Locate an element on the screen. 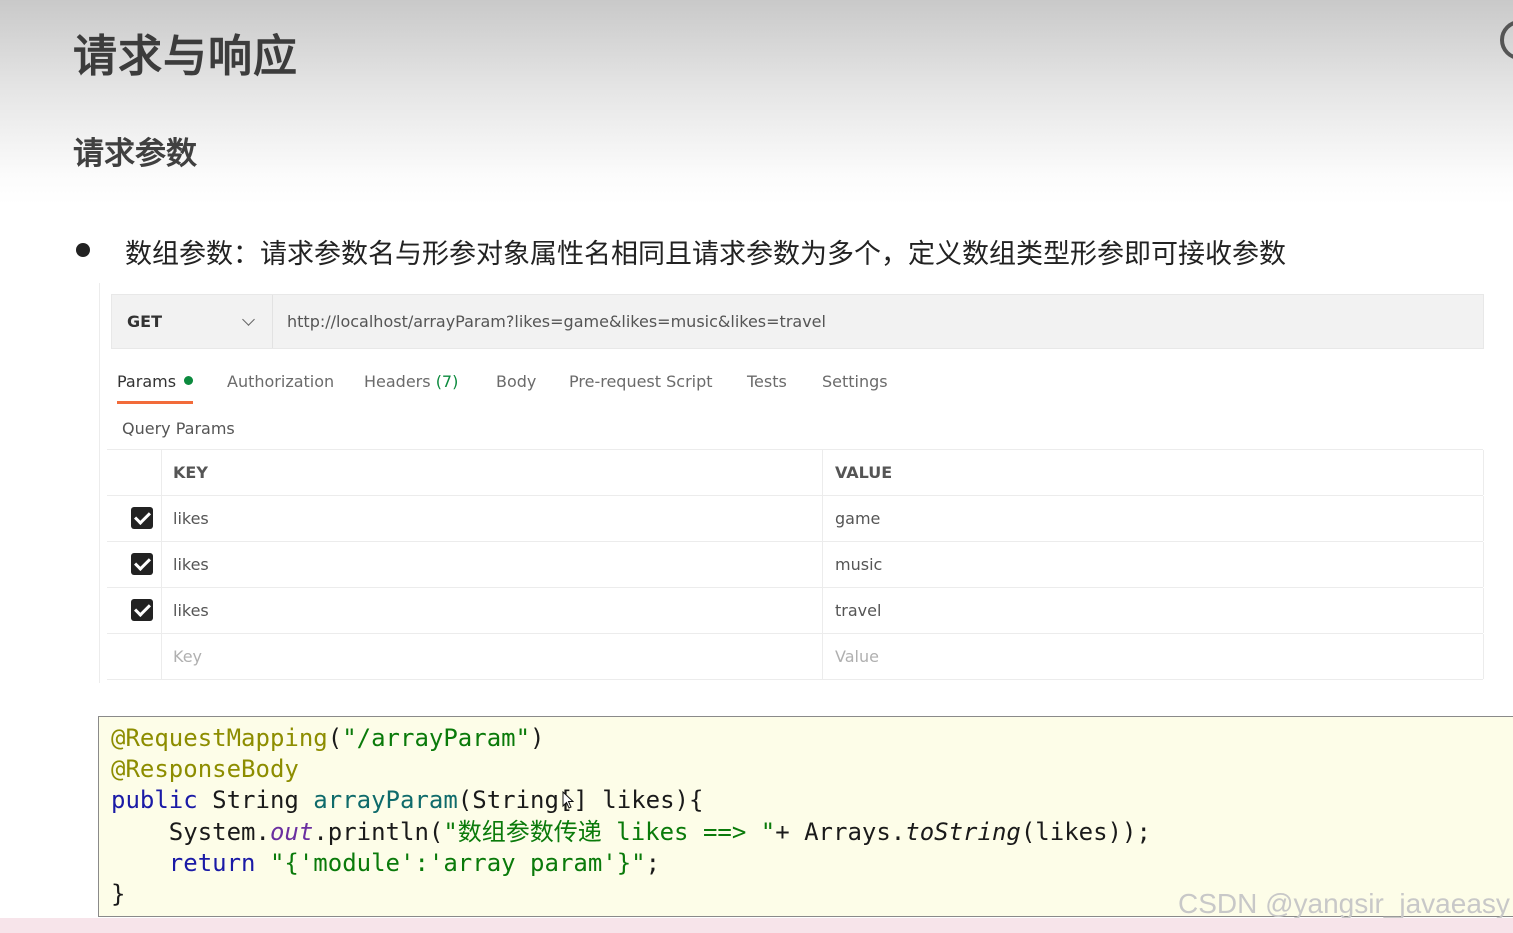 The height and width of the screenshot is (933, 1513). method-name: arrayParam is located at coordinates (385, 800).